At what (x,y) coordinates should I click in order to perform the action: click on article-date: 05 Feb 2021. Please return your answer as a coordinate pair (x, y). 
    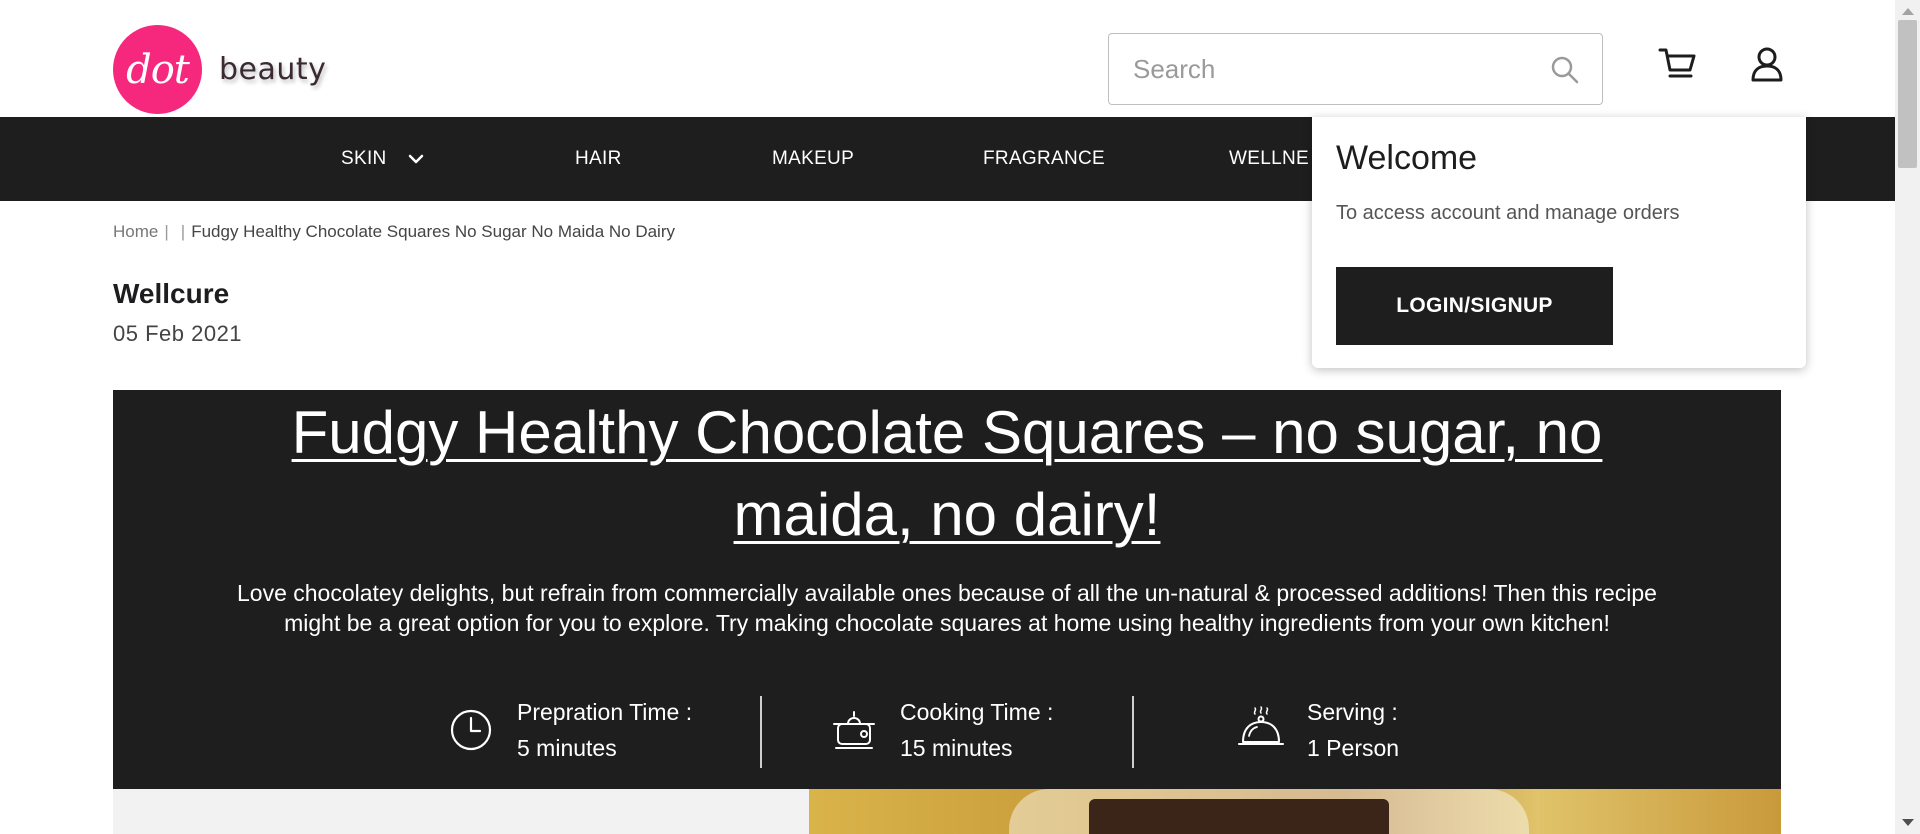
    Looking at the image, I should click on (178, 333).